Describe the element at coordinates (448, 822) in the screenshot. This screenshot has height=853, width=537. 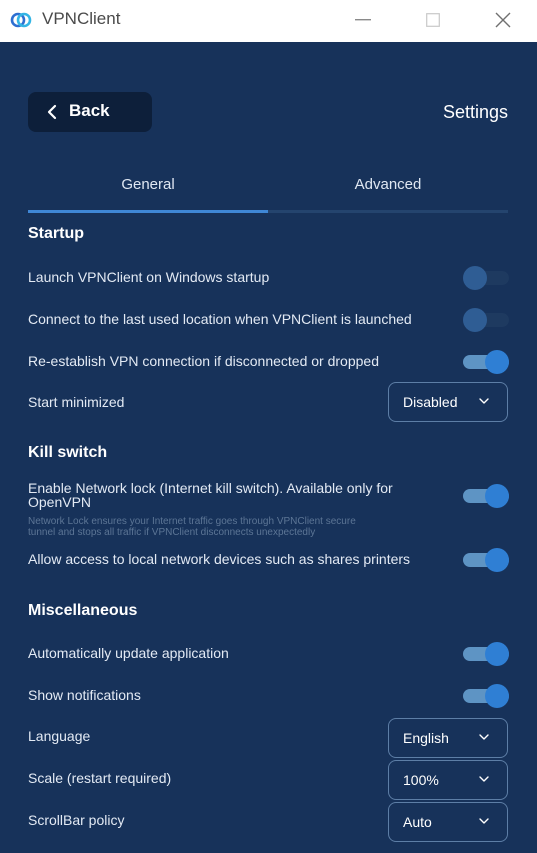
I see `scrollbar-policy-select: Auto` at that location.